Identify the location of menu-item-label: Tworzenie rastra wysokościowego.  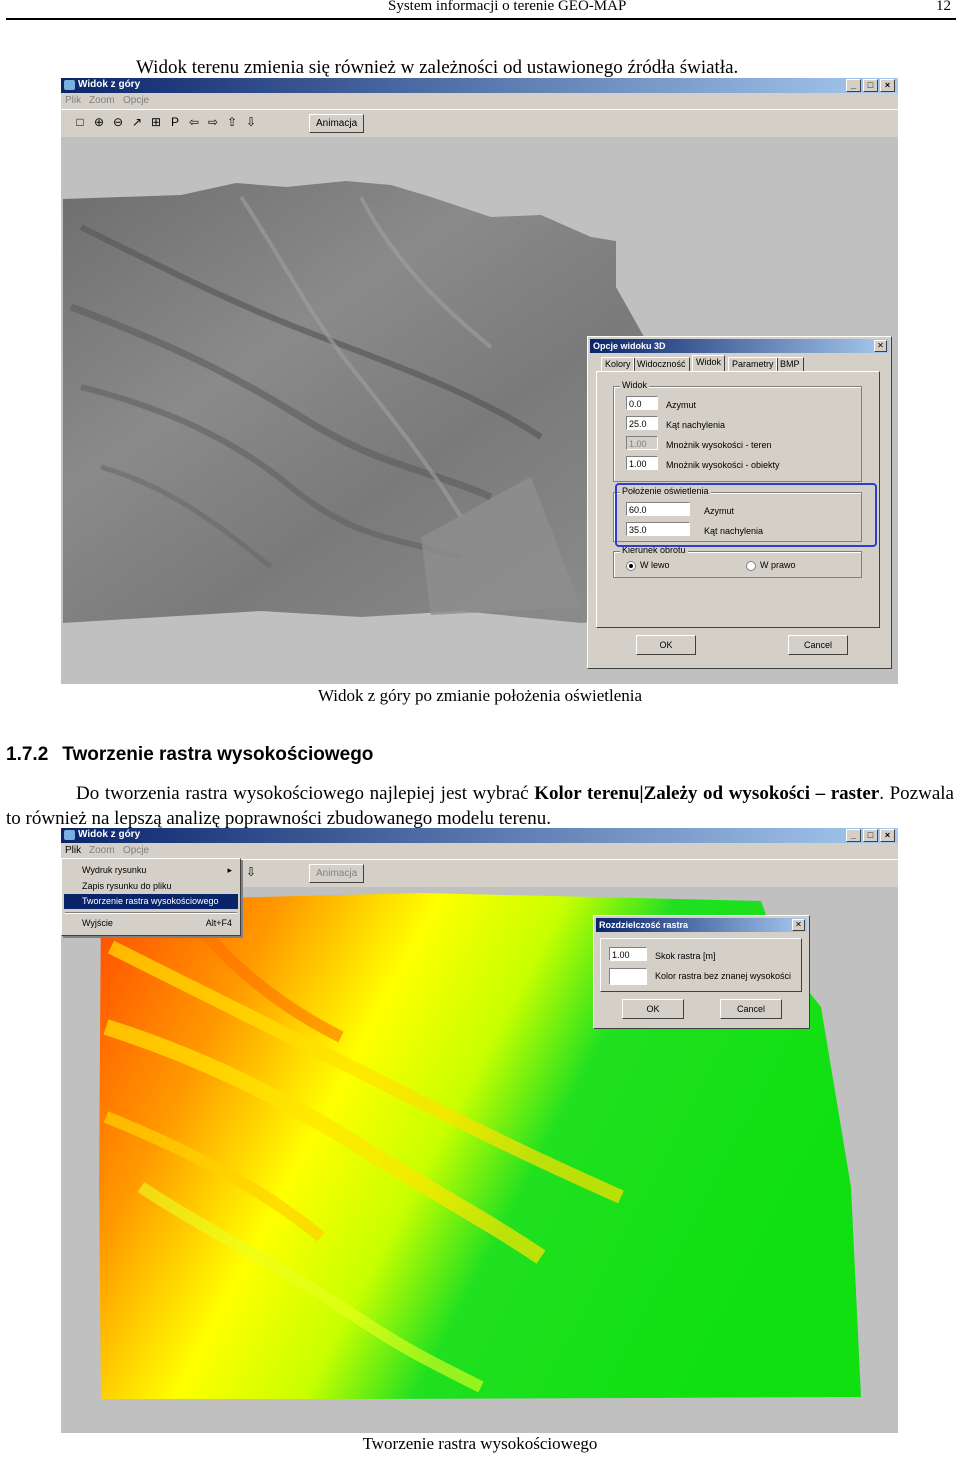
(150, 901).